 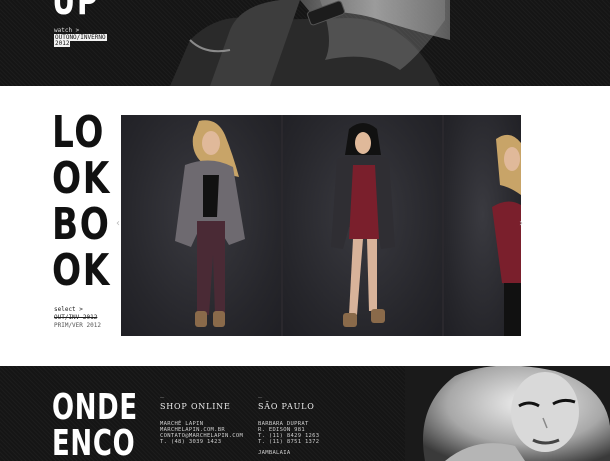 I want to click on store-name: JAMBALAIA, so click(x=274, y=453).